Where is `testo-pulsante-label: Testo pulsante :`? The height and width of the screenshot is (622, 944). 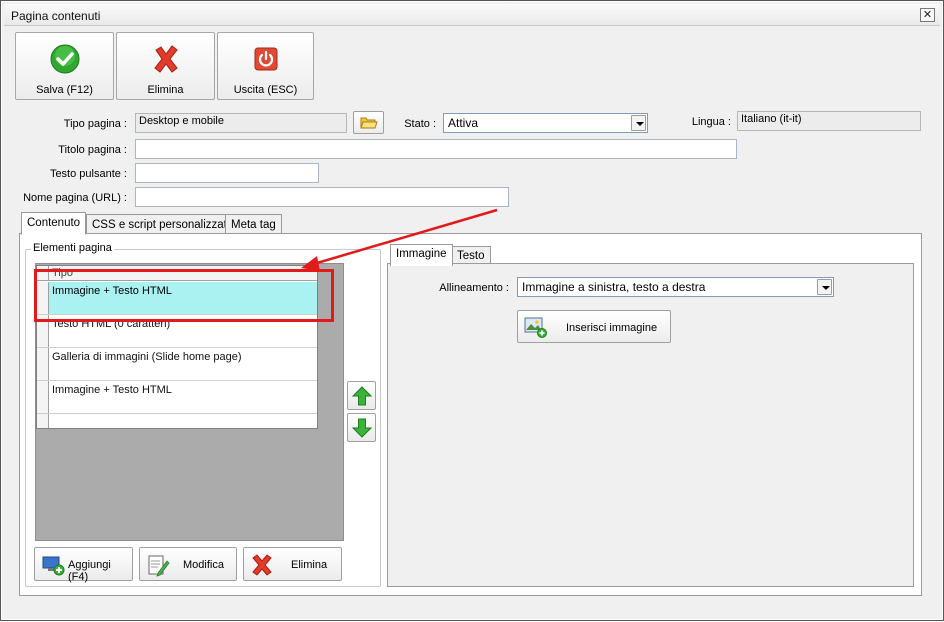 testo-pulsante-label: Testo pulsante : is located at coordinates (88, 174).